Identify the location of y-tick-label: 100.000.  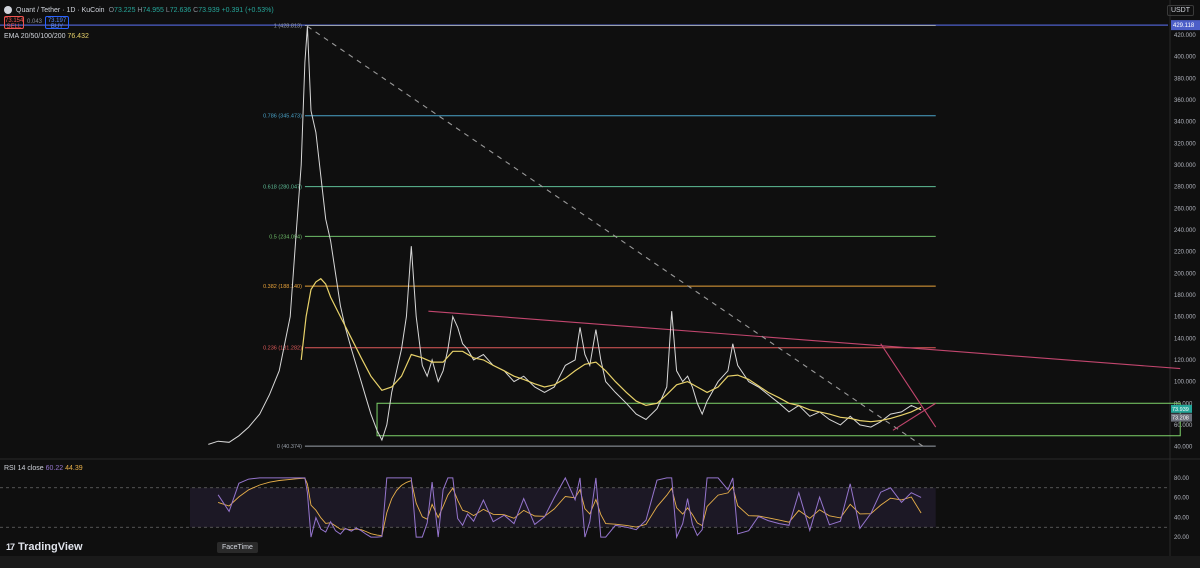
(1185, 383).